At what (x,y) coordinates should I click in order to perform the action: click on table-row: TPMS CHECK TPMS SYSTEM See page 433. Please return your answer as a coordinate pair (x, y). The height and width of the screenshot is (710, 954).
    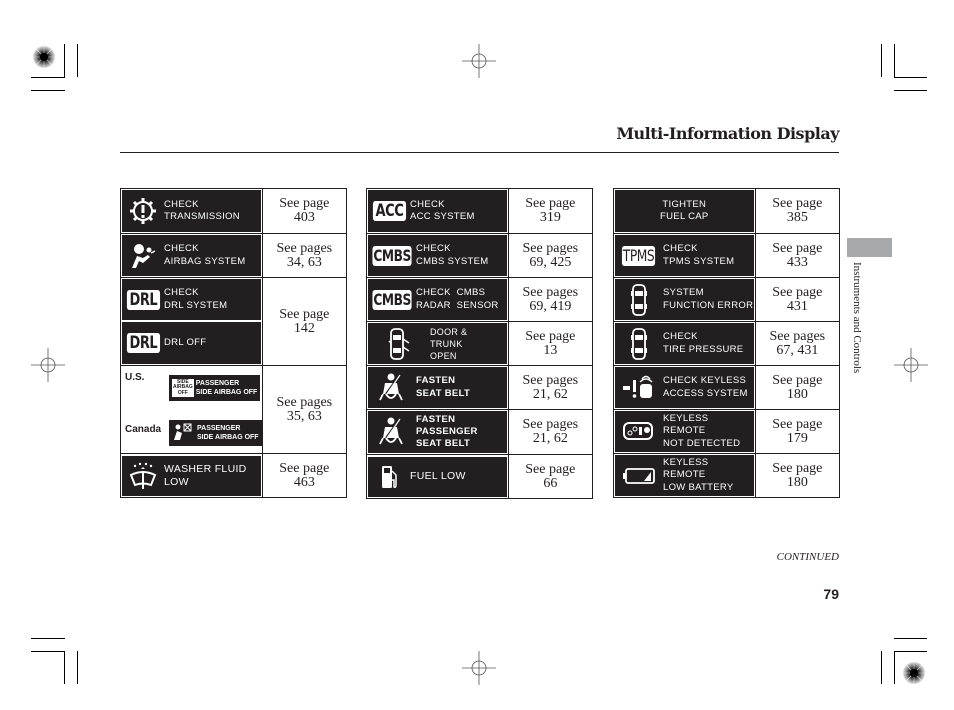
    Looking at the image, I should click on (727, 255).